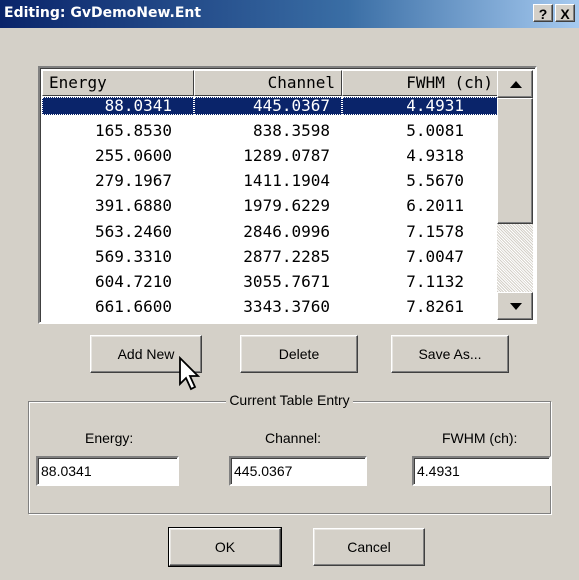 The image size is (579, 580). Describe the element at coordinates (286, 281) in the screenshot. I see `cell-channel: 3055.7671` at that location.